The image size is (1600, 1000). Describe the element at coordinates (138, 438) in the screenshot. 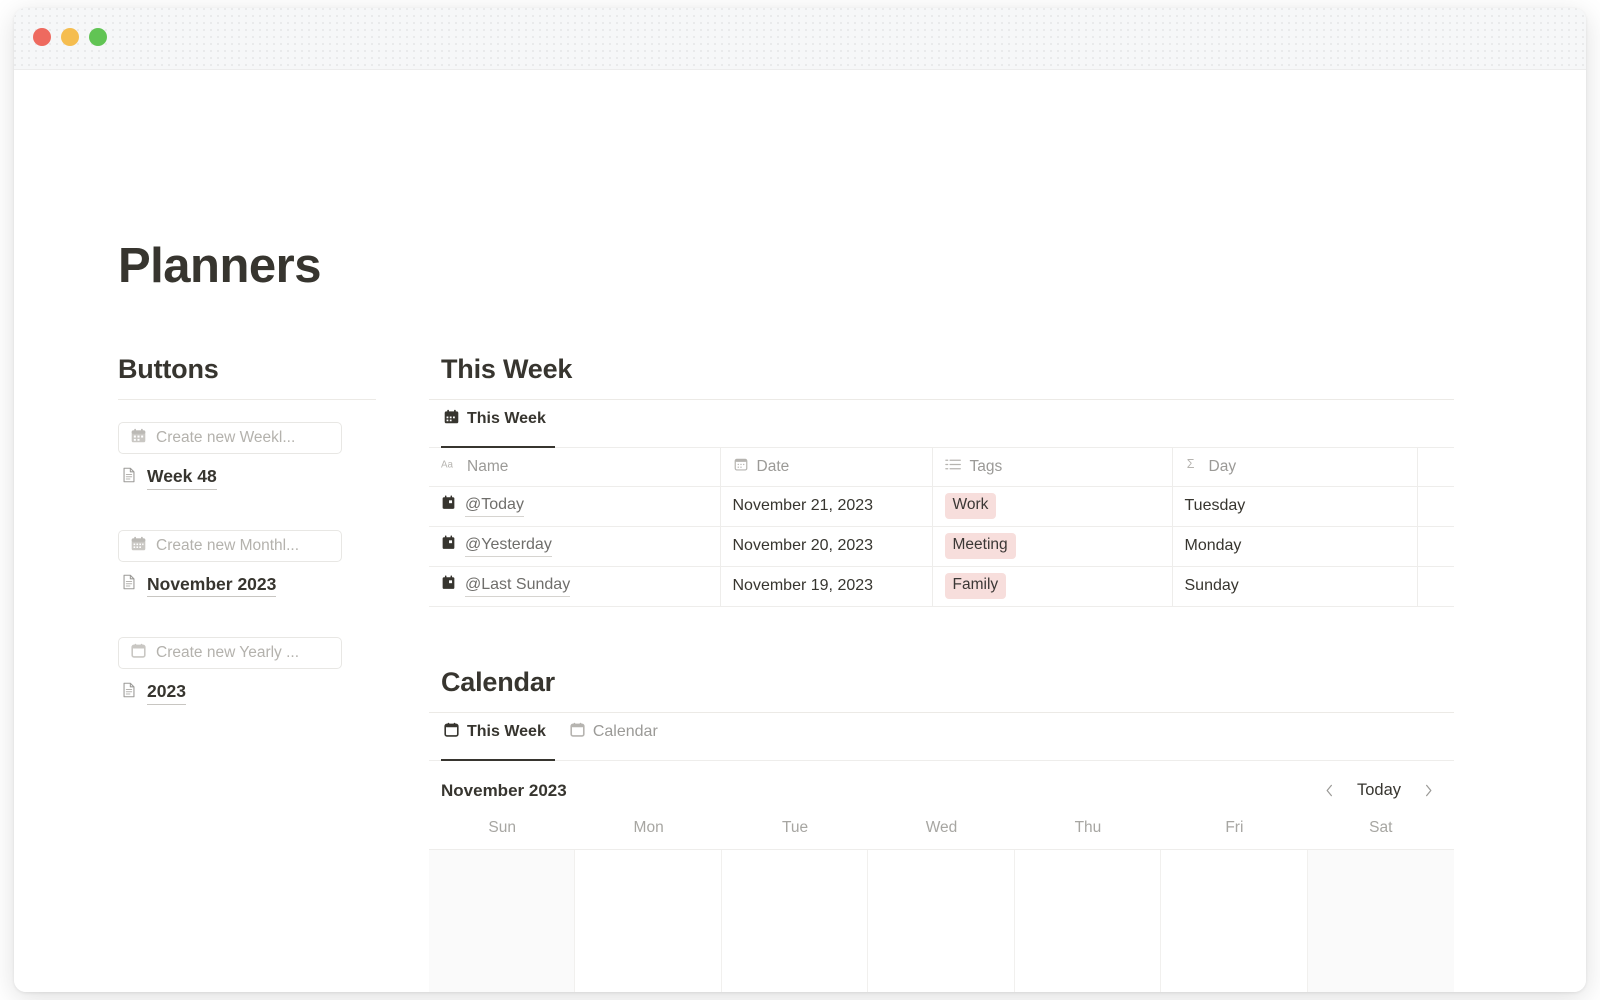

I see `calendar-week-icon` at that location.